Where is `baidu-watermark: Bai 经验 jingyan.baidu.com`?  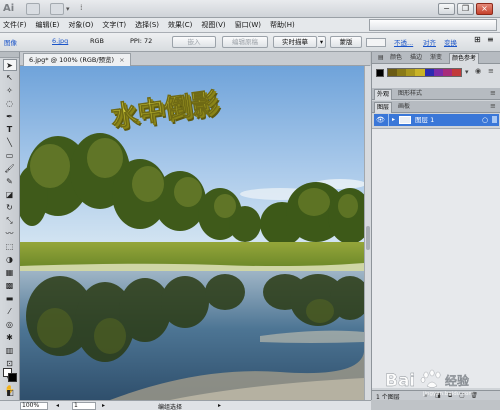
baidu-watermark: Bai 经验 jingyan.baidu.com is located at coordinates (429, 383).